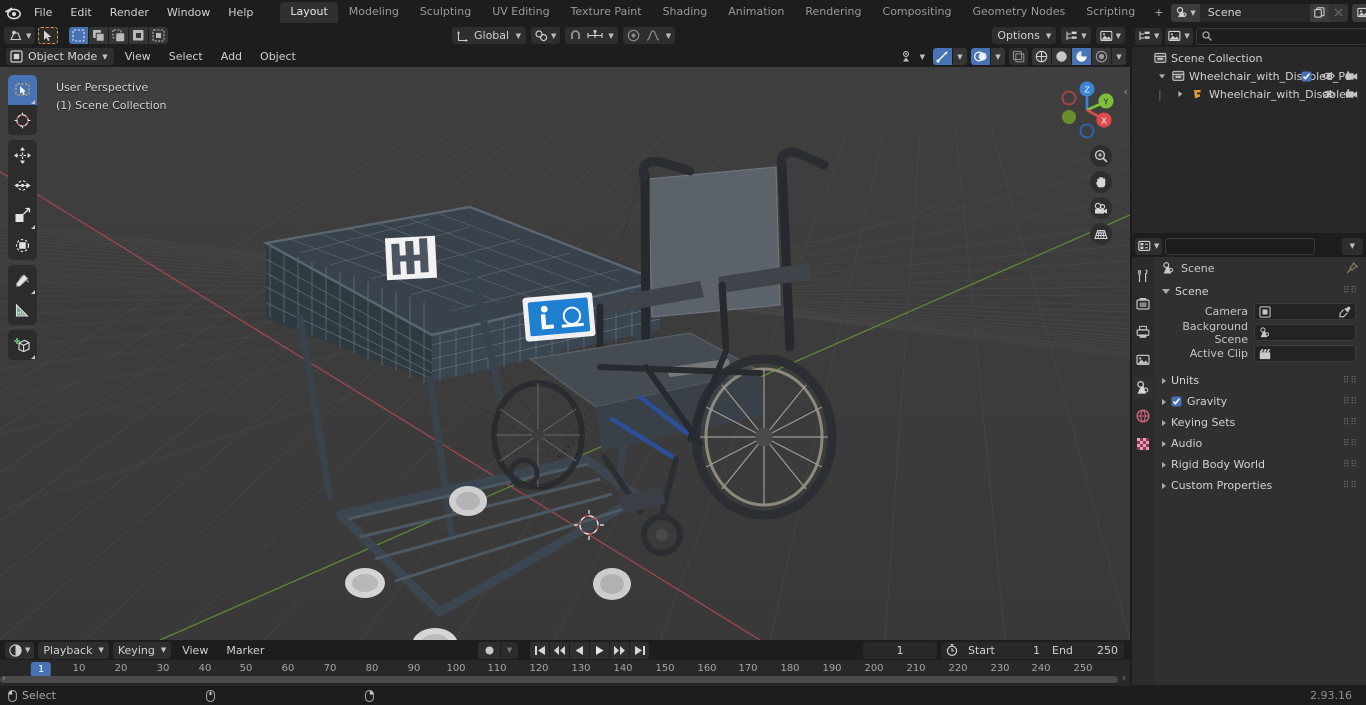 The height and width of the screenshot is (705, 1366). What do you see at coordinates (1143, 360) in the screenshot?
I see `properties-tab-view-layer` at bounding box center [1143, 360].